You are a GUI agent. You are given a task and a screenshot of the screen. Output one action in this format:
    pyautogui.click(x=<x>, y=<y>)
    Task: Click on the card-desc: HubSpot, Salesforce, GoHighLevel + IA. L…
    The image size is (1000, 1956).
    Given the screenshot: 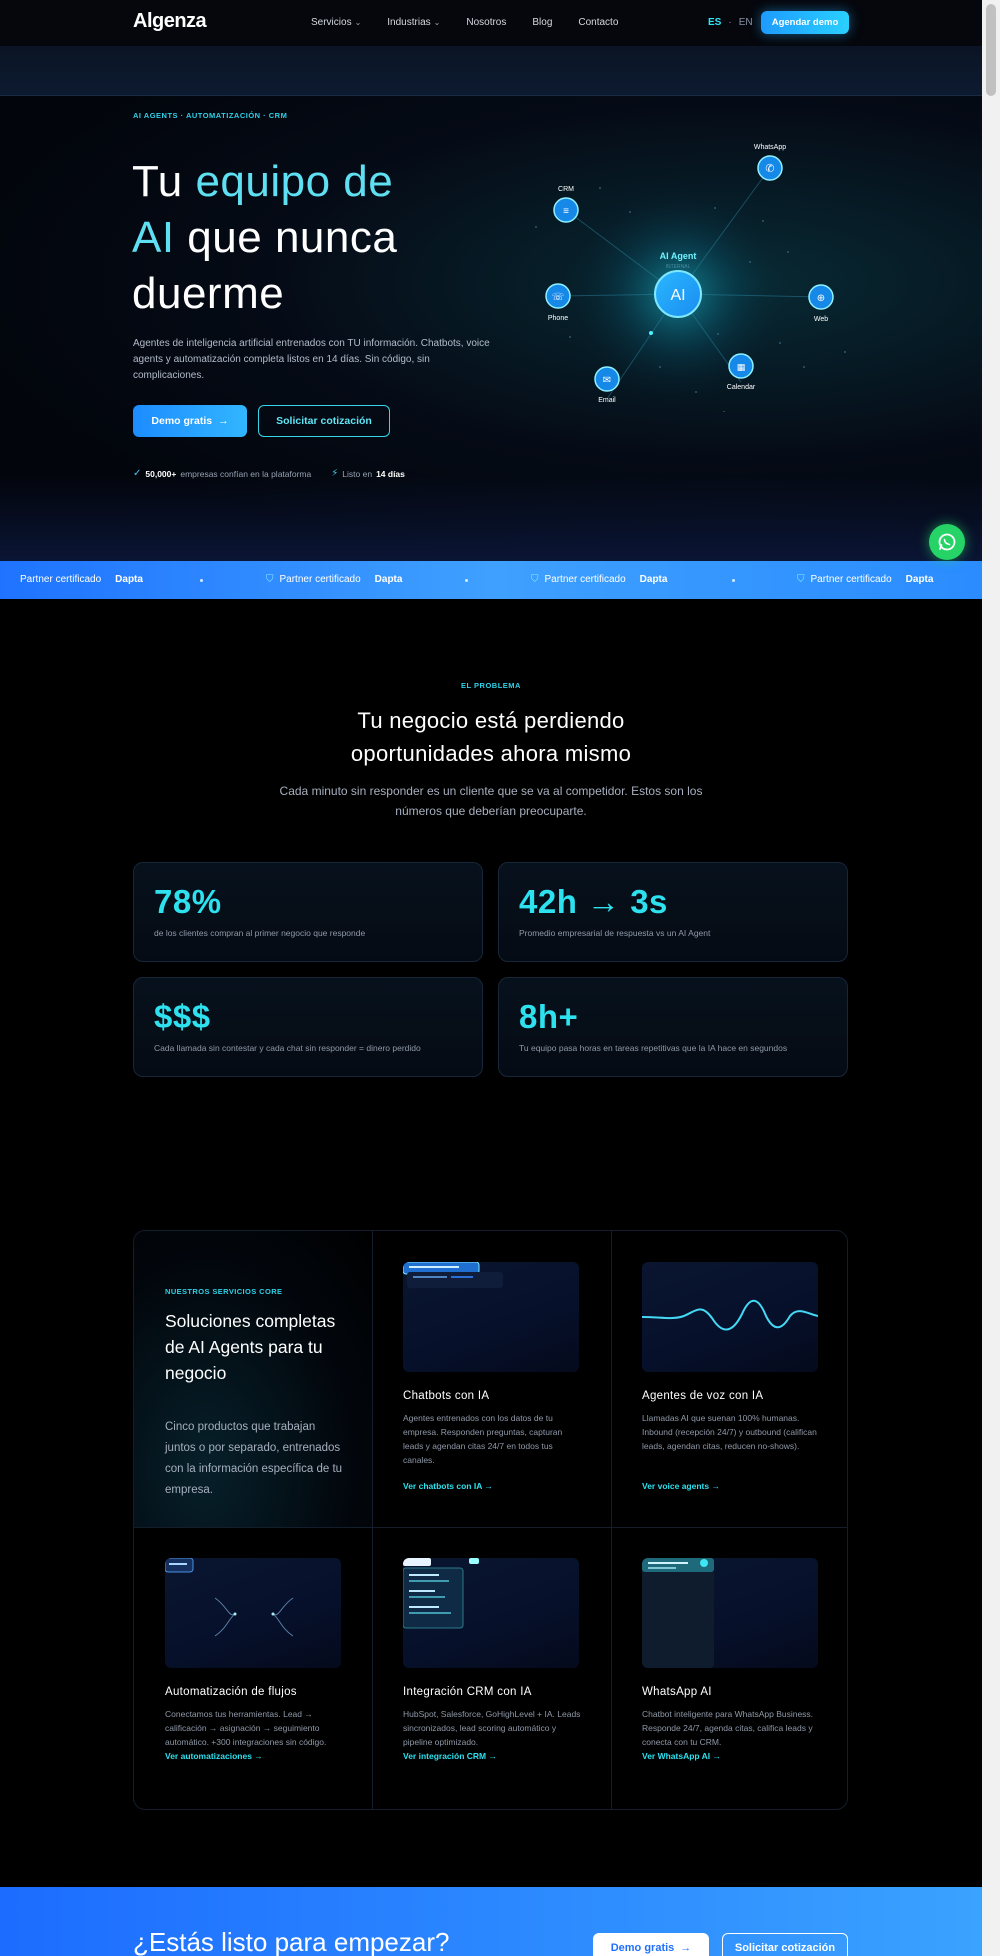 What is the action you would take?
    pyautogui.click(x=492, y=1728)
    